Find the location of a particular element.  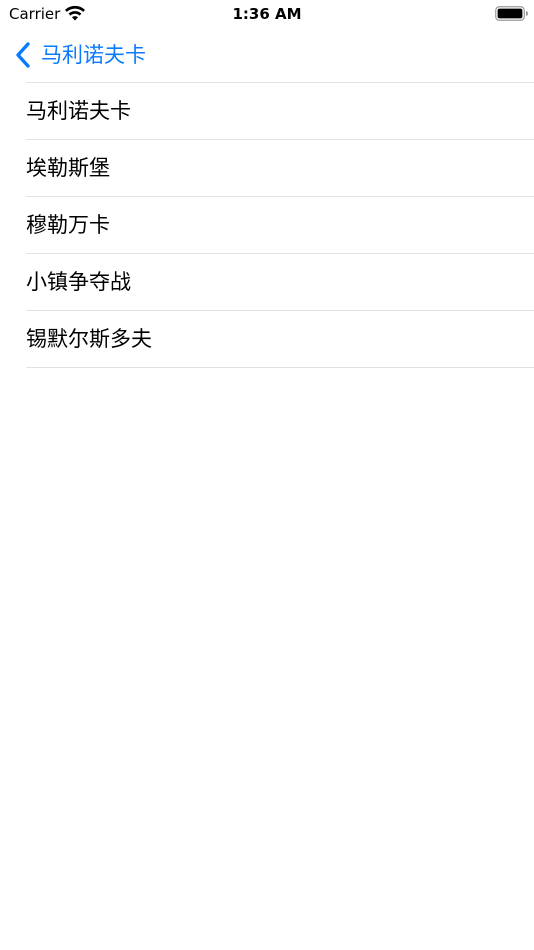

back-button: 马利诺夫卡 is located at coordinates (80, 55).